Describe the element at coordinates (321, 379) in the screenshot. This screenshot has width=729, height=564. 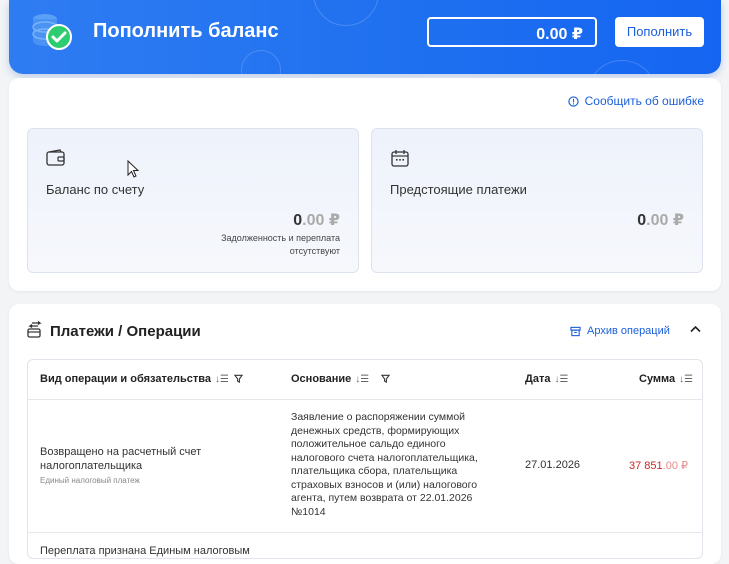
I see `column-label: Основание` at that location.